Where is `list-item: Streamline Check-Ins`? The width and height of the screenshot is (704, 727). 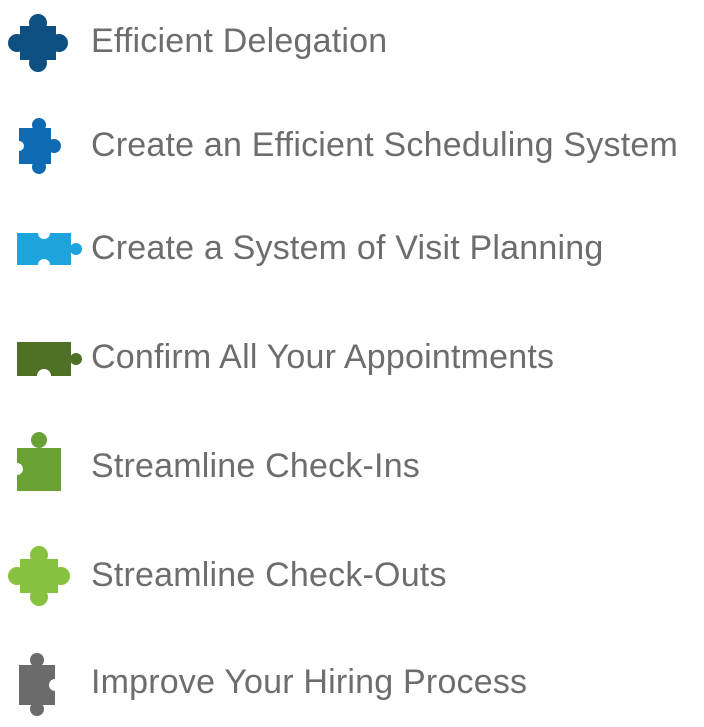 list-item: Streamline Check-Ins is located at coordinates (352, 466).